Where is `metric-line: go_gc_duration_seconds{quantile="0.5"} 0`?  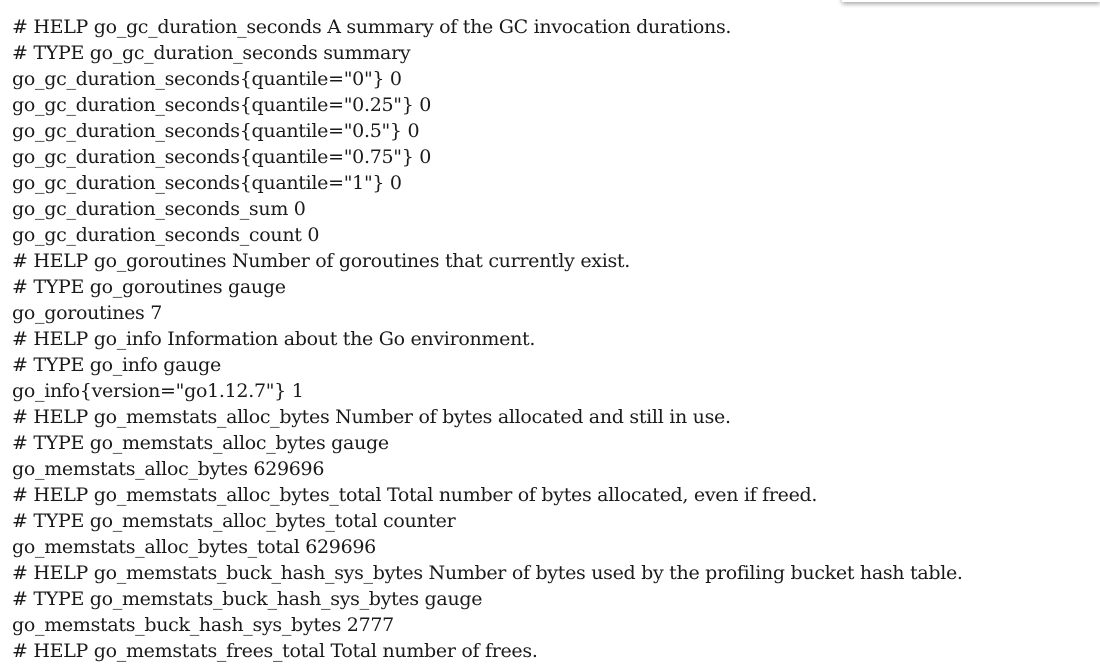 metric-line: go_gc_duration_seconds{quantile="0.5"} 0 is located at coordinates (216, 131).